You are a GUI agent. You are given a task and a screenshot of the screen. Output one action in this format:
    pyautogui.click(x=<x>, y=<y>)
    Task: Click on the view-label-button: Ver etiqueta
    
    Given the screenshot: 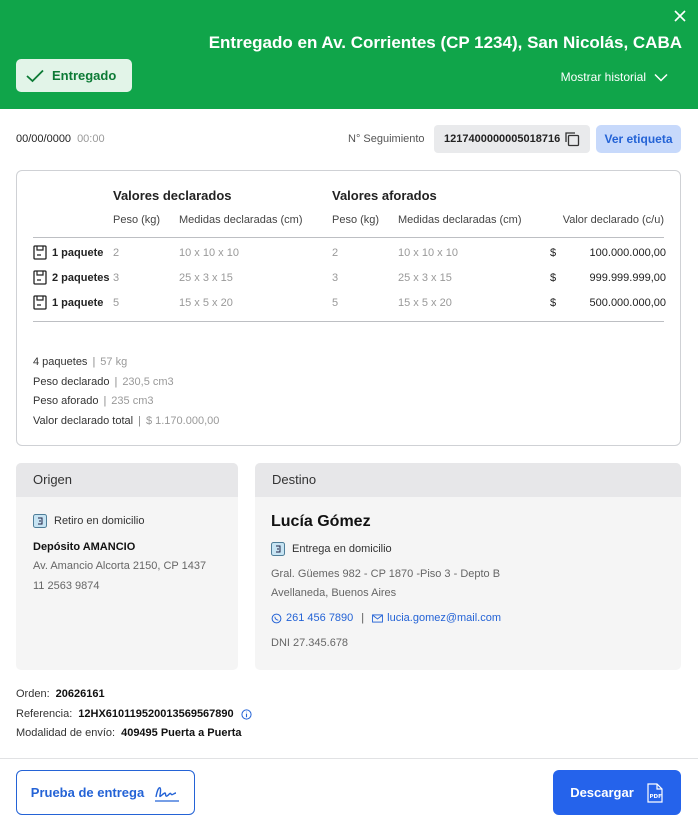 What is the action you would take?
    pyautogui.click(x=638, y=139)
    